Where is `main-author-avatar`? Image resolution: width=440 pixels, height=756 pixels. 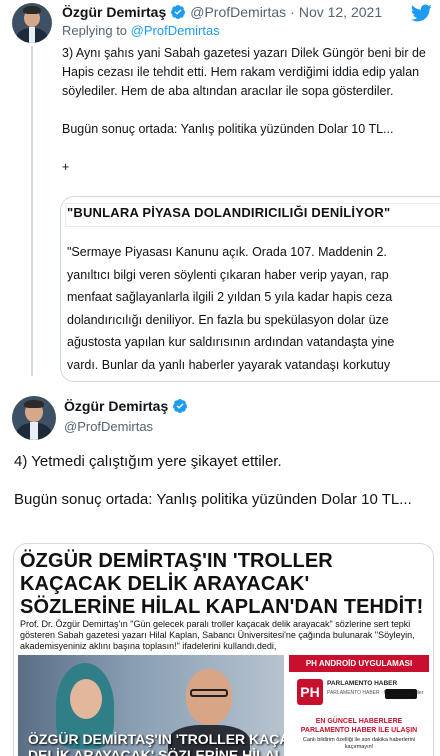 main-author-avatar is located at coordinates (34, 418).